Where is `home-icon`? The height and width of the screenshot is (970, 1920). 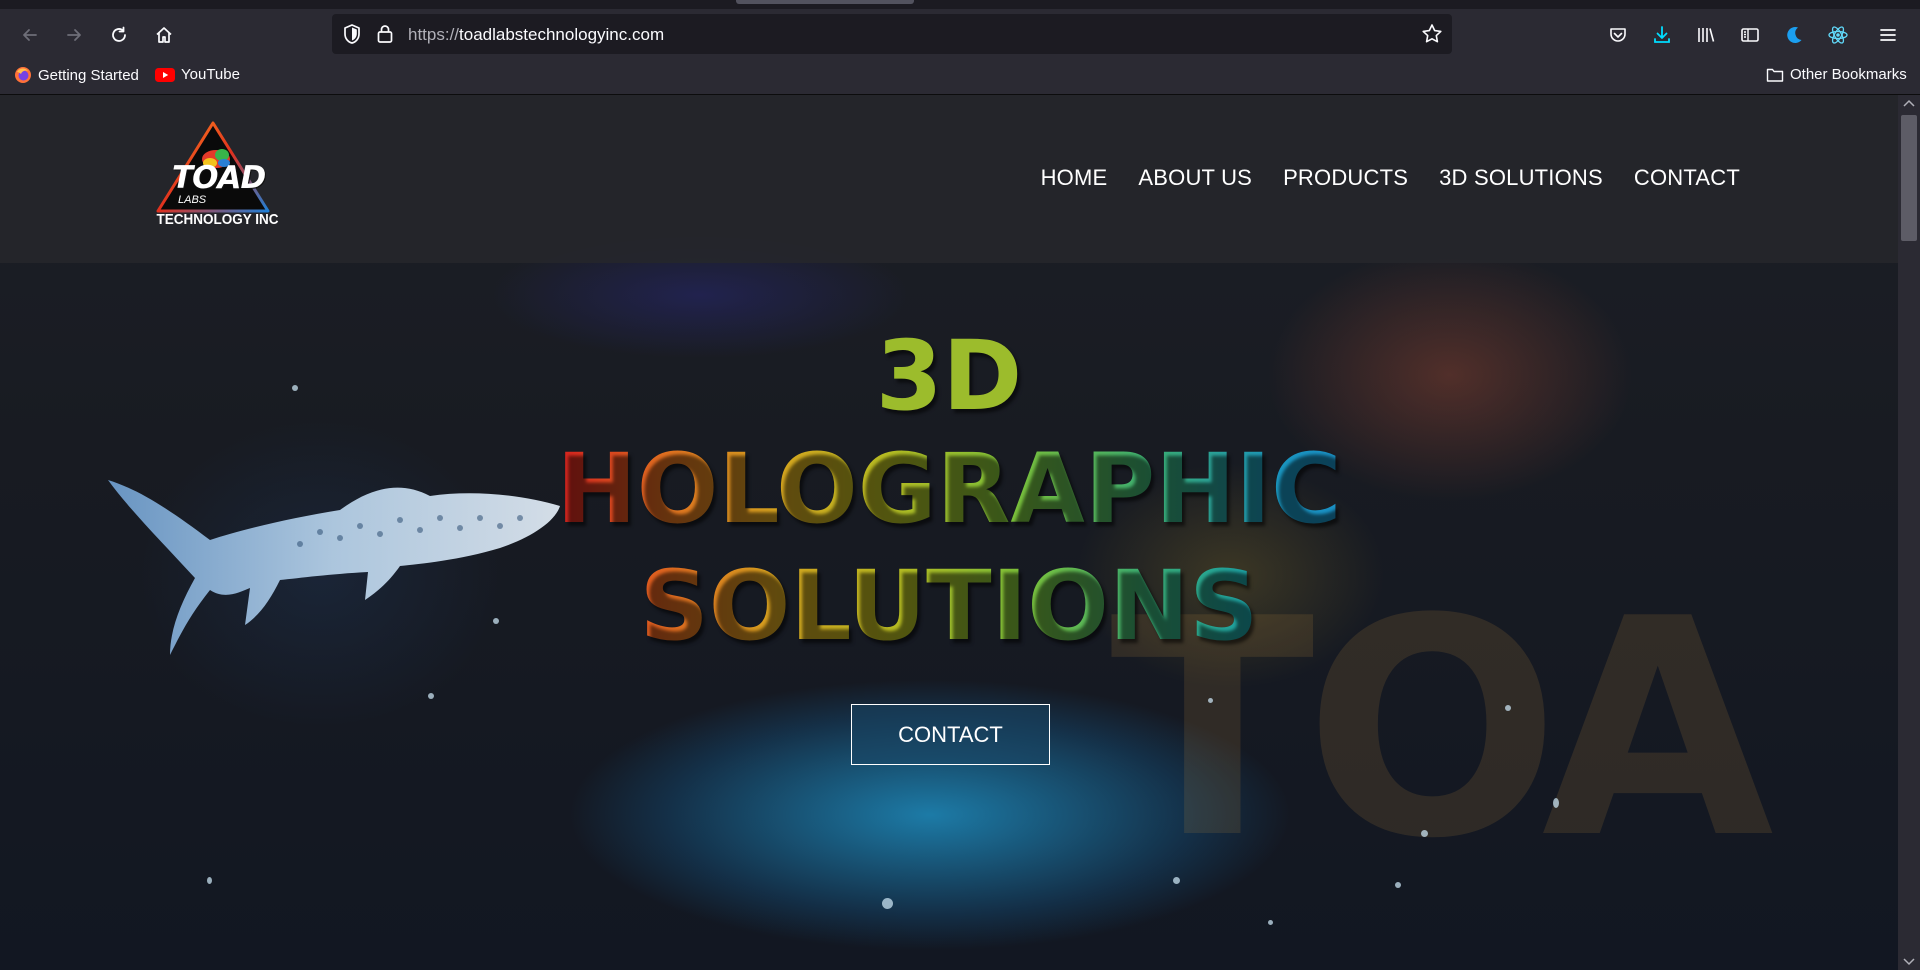 home-icon is located at coordinates (164, 35).